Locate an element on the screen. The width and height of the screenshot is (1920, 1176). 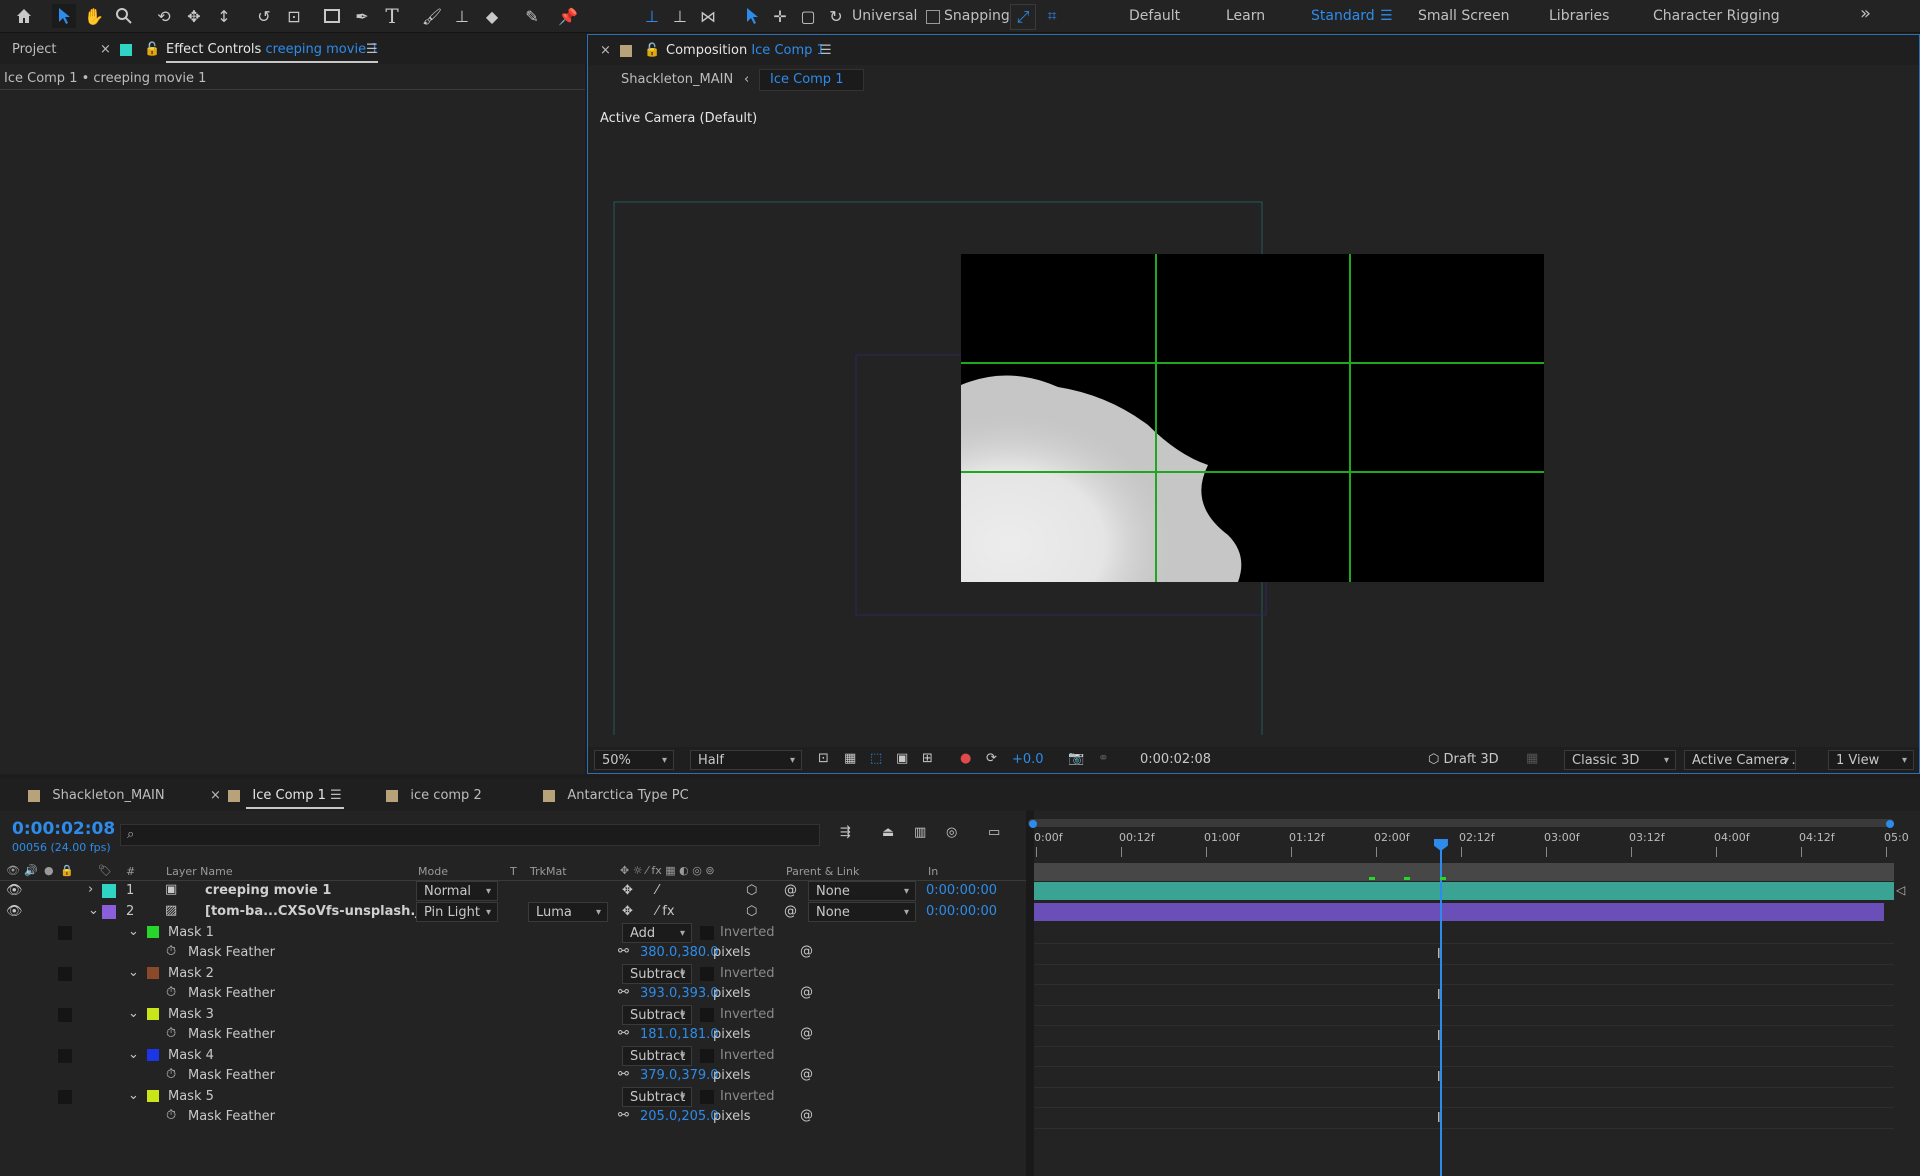
blend-mode-dropdown: Pin Light ▾ is located at coordinates (457, 912).